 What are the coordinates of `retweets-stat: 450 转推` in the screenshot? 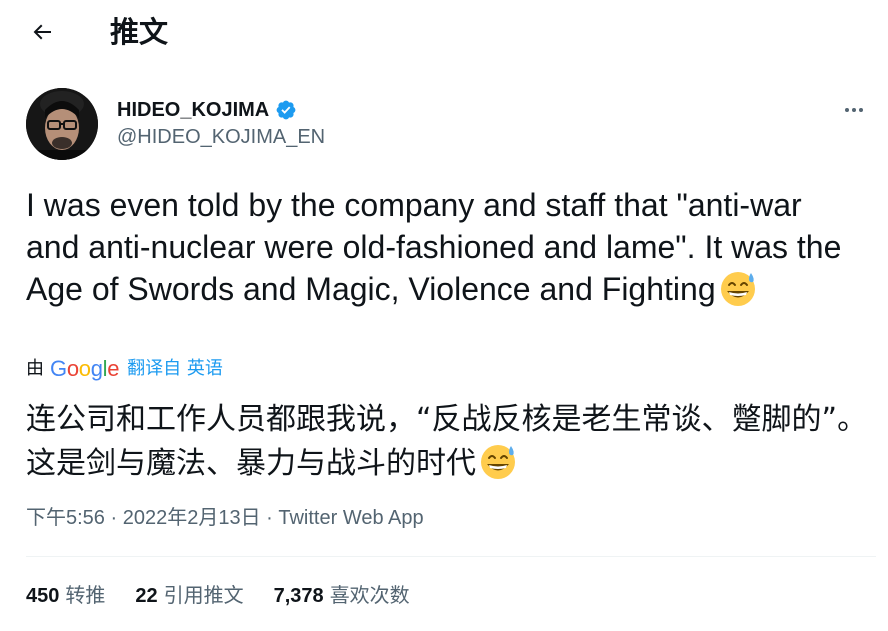 It's located at (65, 595).